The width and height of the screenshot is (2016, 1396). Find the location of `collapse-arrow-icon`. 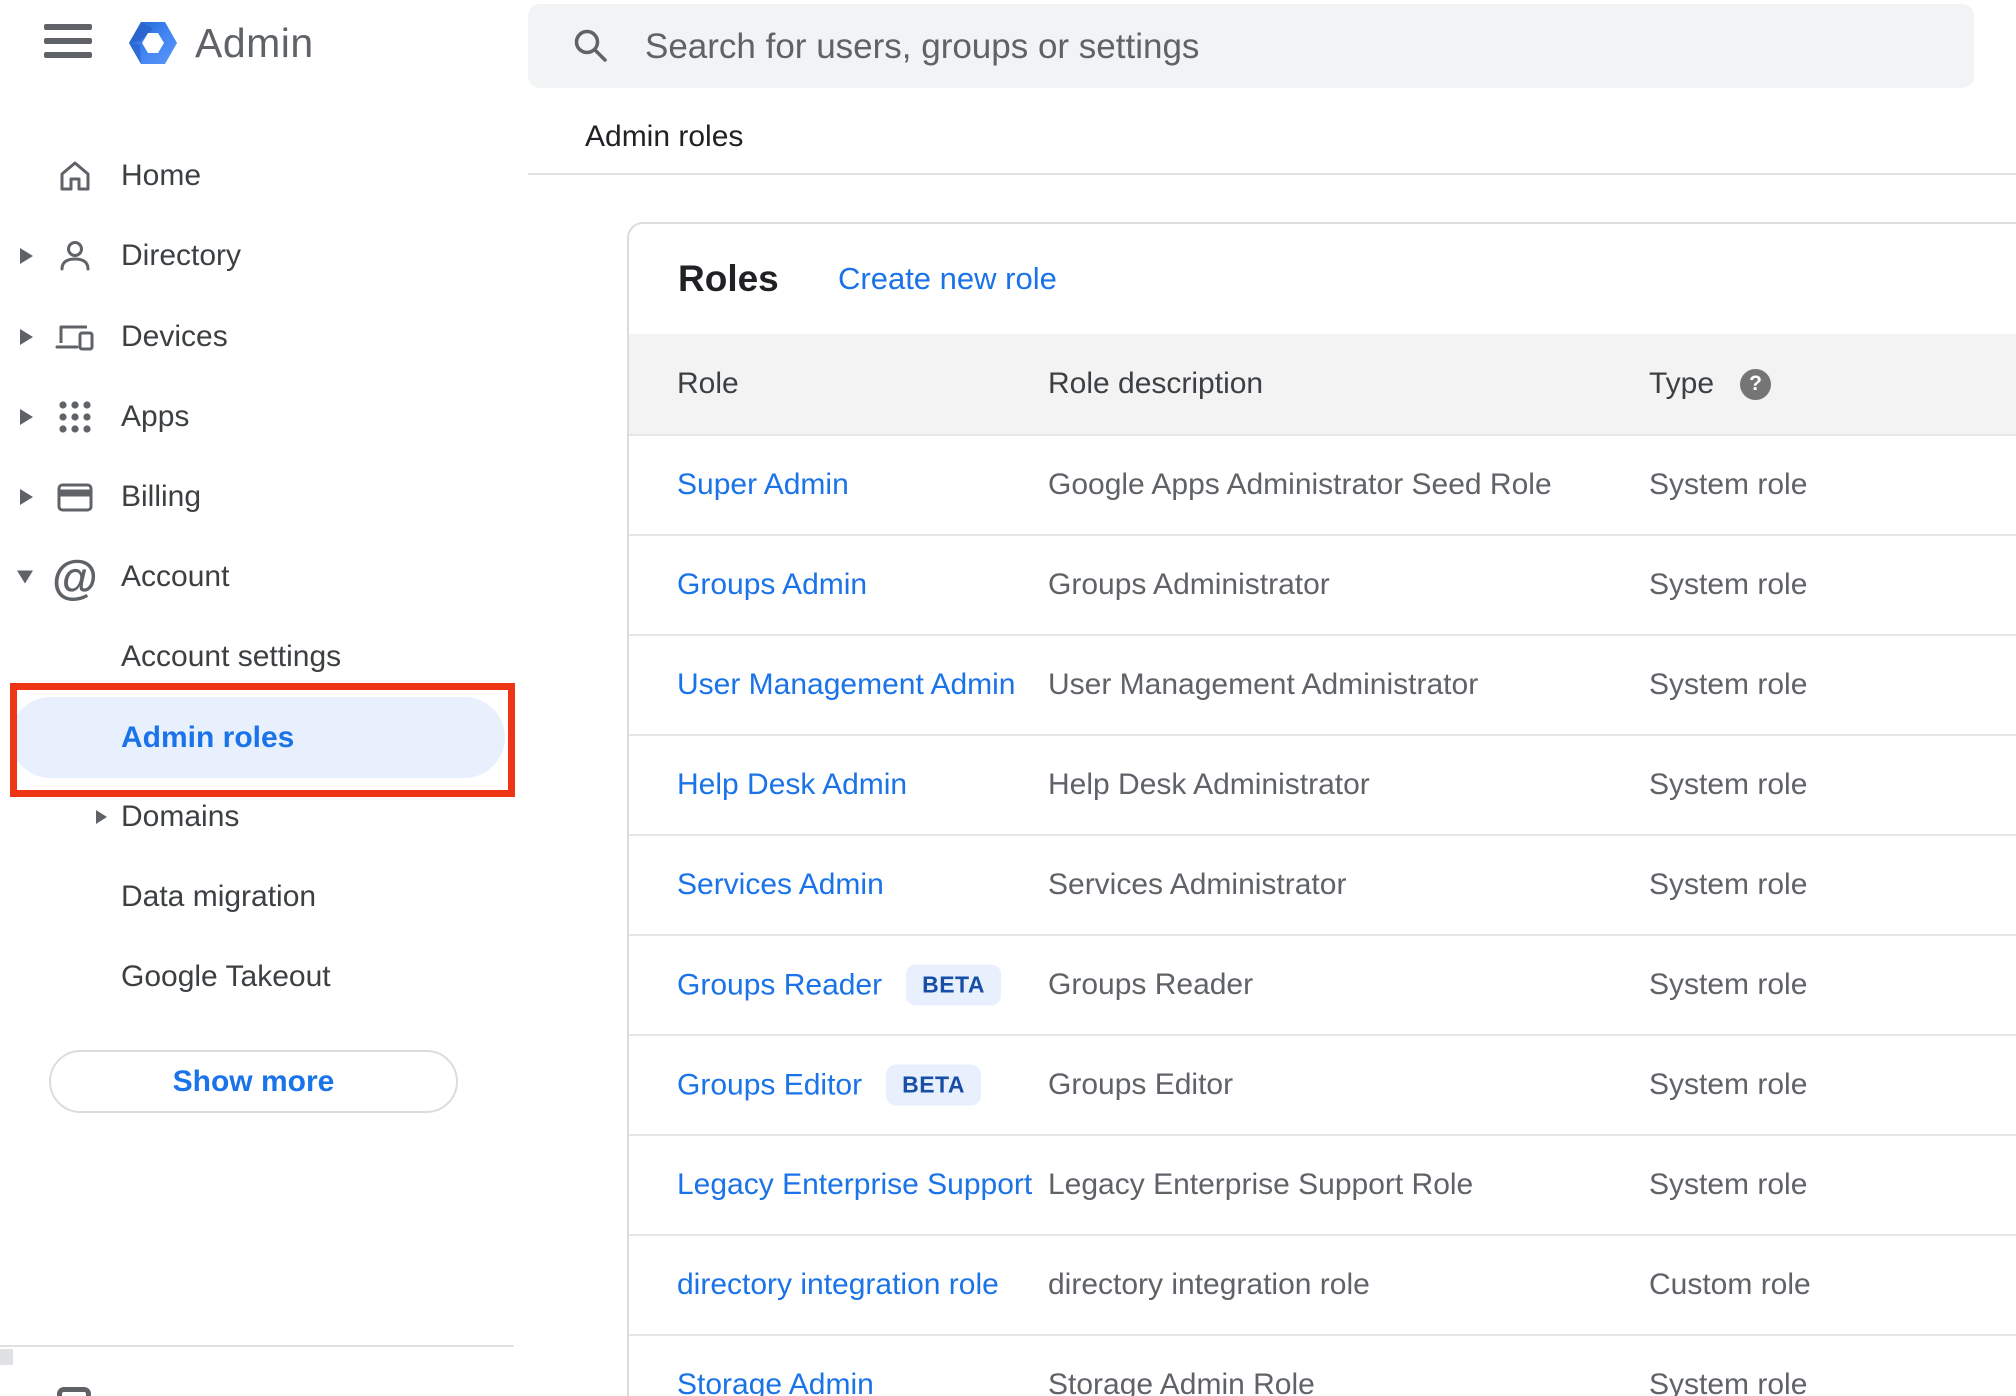

collapse-arrow-icon is located at coordinates (25, 577).